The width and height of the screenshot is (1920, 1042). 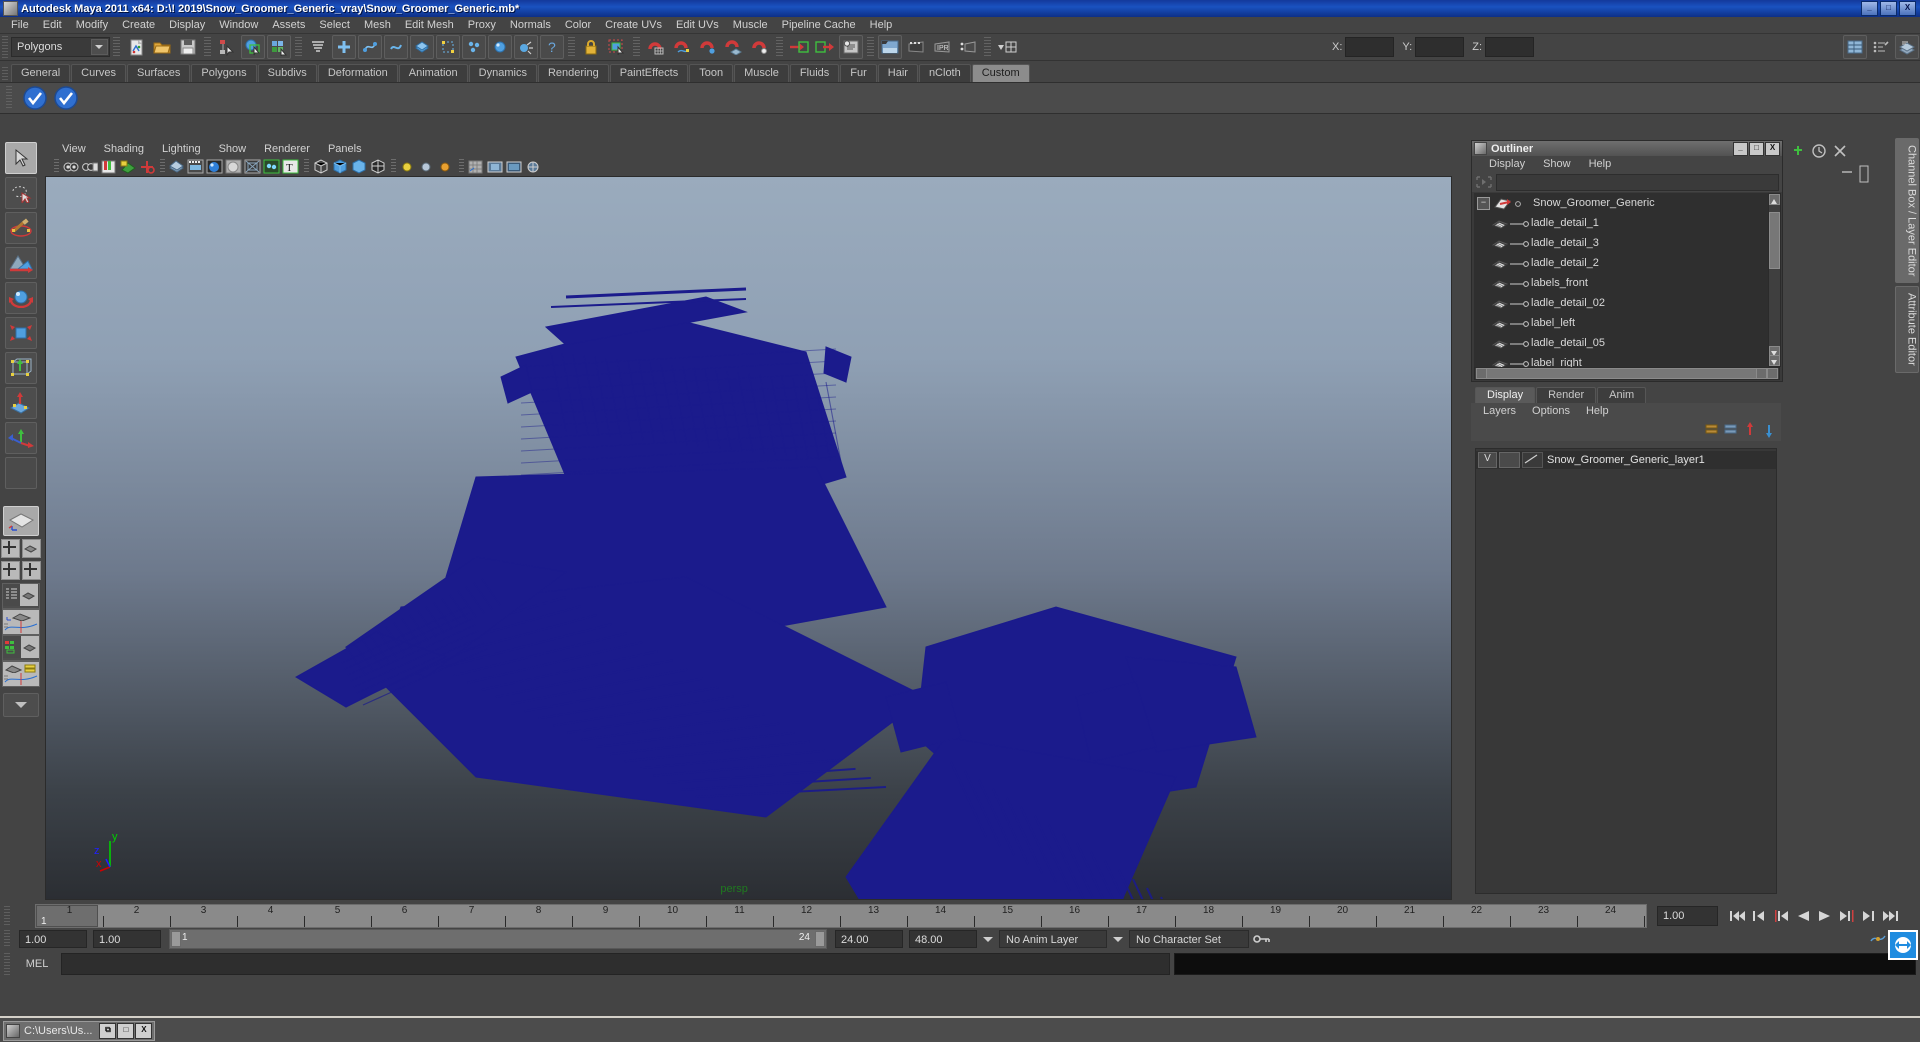 What do you see at coordinates (41, 73) in the screenshot?
I see `shelf-tab-general: General` at bounding box center [41, 73].